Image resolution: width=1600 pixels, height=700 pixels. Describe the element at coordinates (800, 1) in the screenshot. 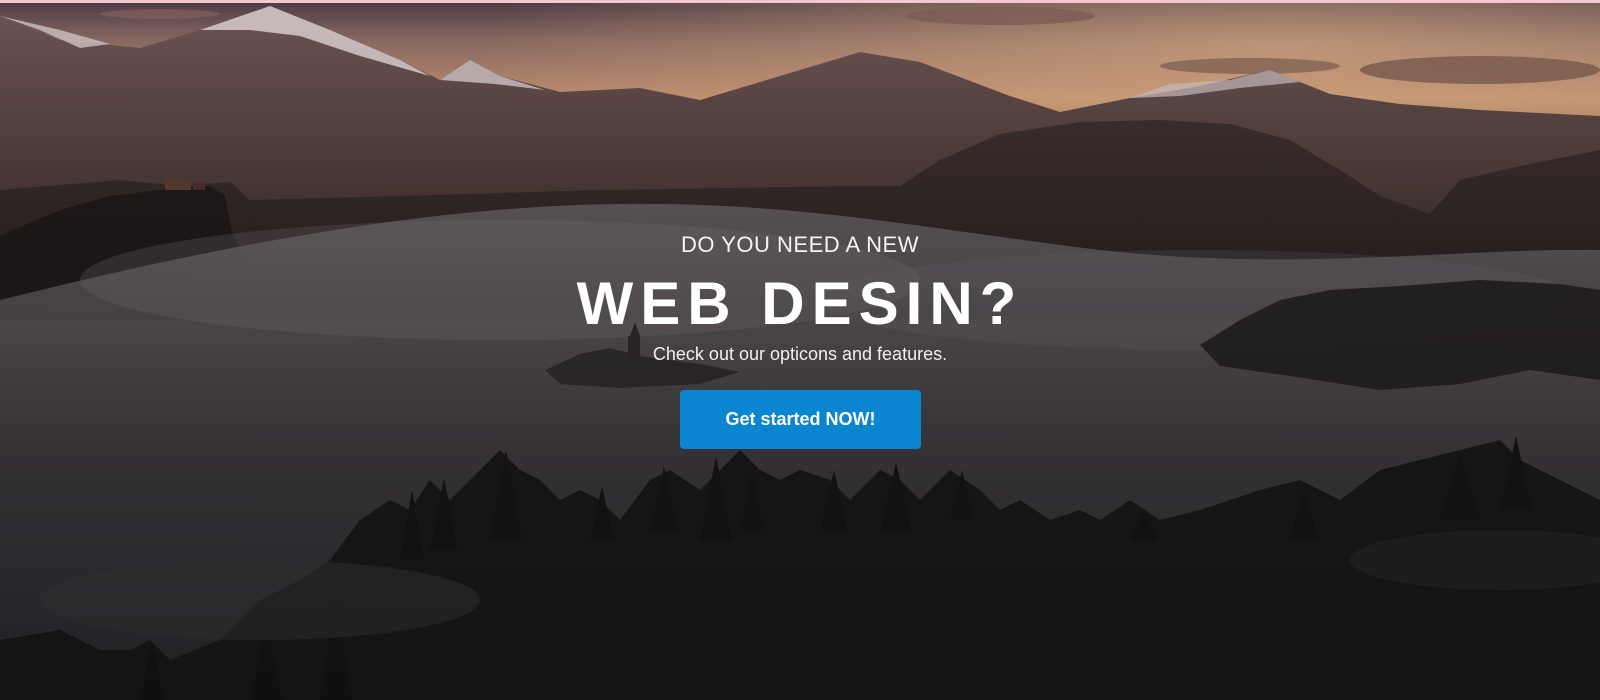

I see `top-accent-line` at that location.